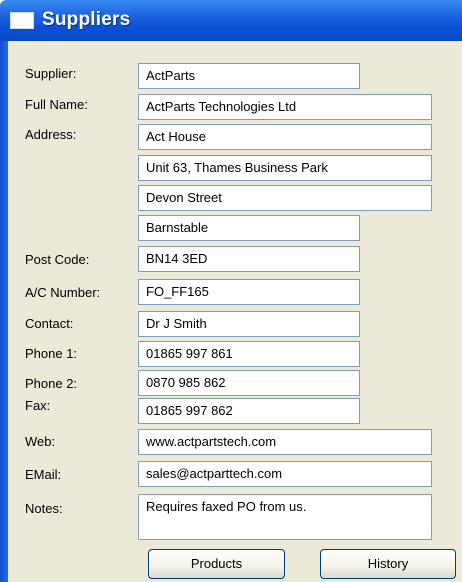 Image resolution: width=462 pixels, height=582 pixels. What do you see at coordinates (51, 134) in the screenshot?
I see `address-label: Address:` at bounding box center [51, 134].